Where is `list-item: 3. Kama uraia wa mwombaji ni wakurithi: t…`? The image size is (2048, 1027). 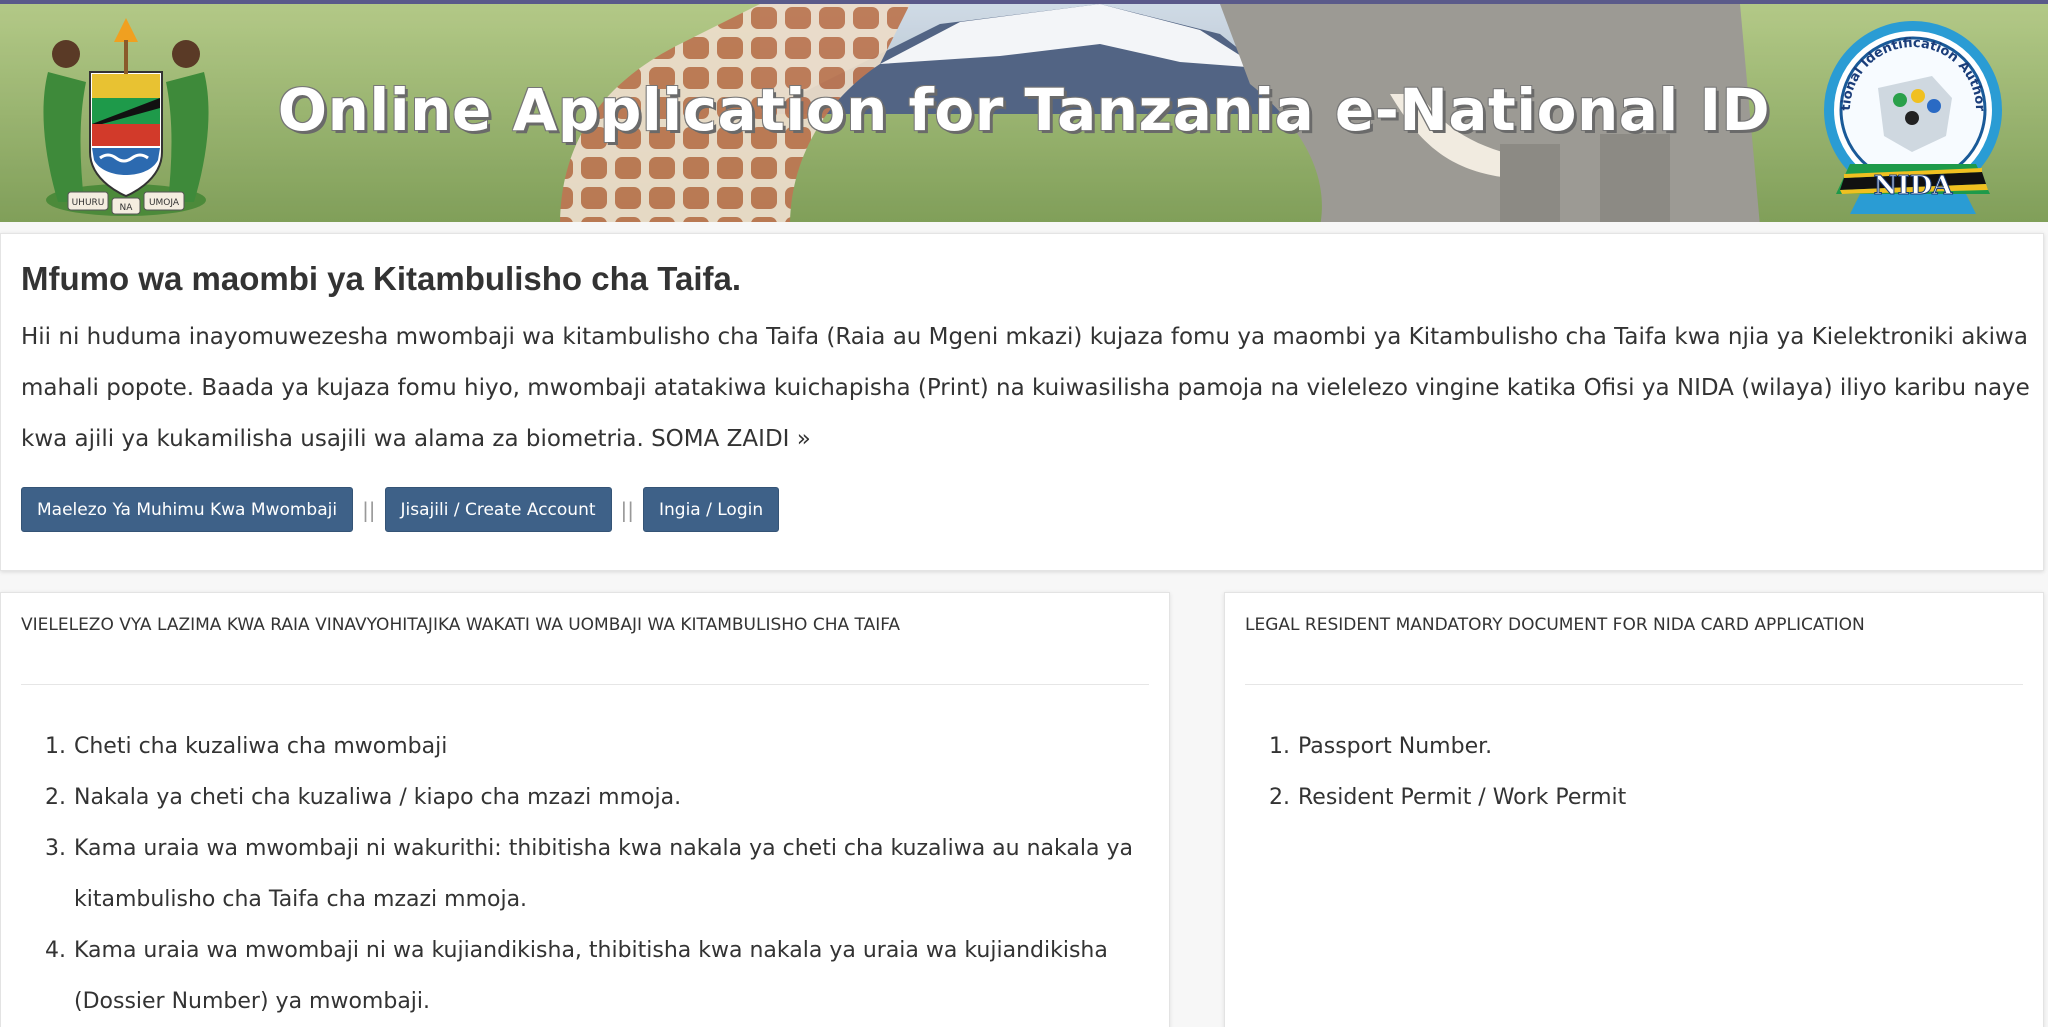
list-item: 3. Kama uraia wa mwombaji ni wakurithi: t… is located at coordinates (581, 874).